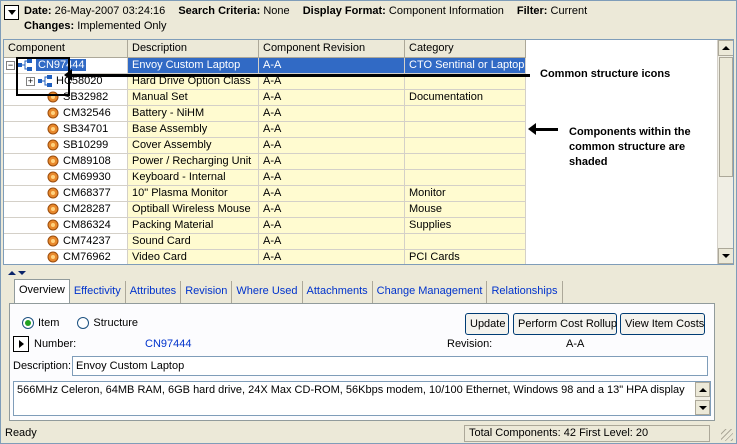 This screenshot has width=737, height=444. I want to click on component-cell: CM74237, so click(66, 242).